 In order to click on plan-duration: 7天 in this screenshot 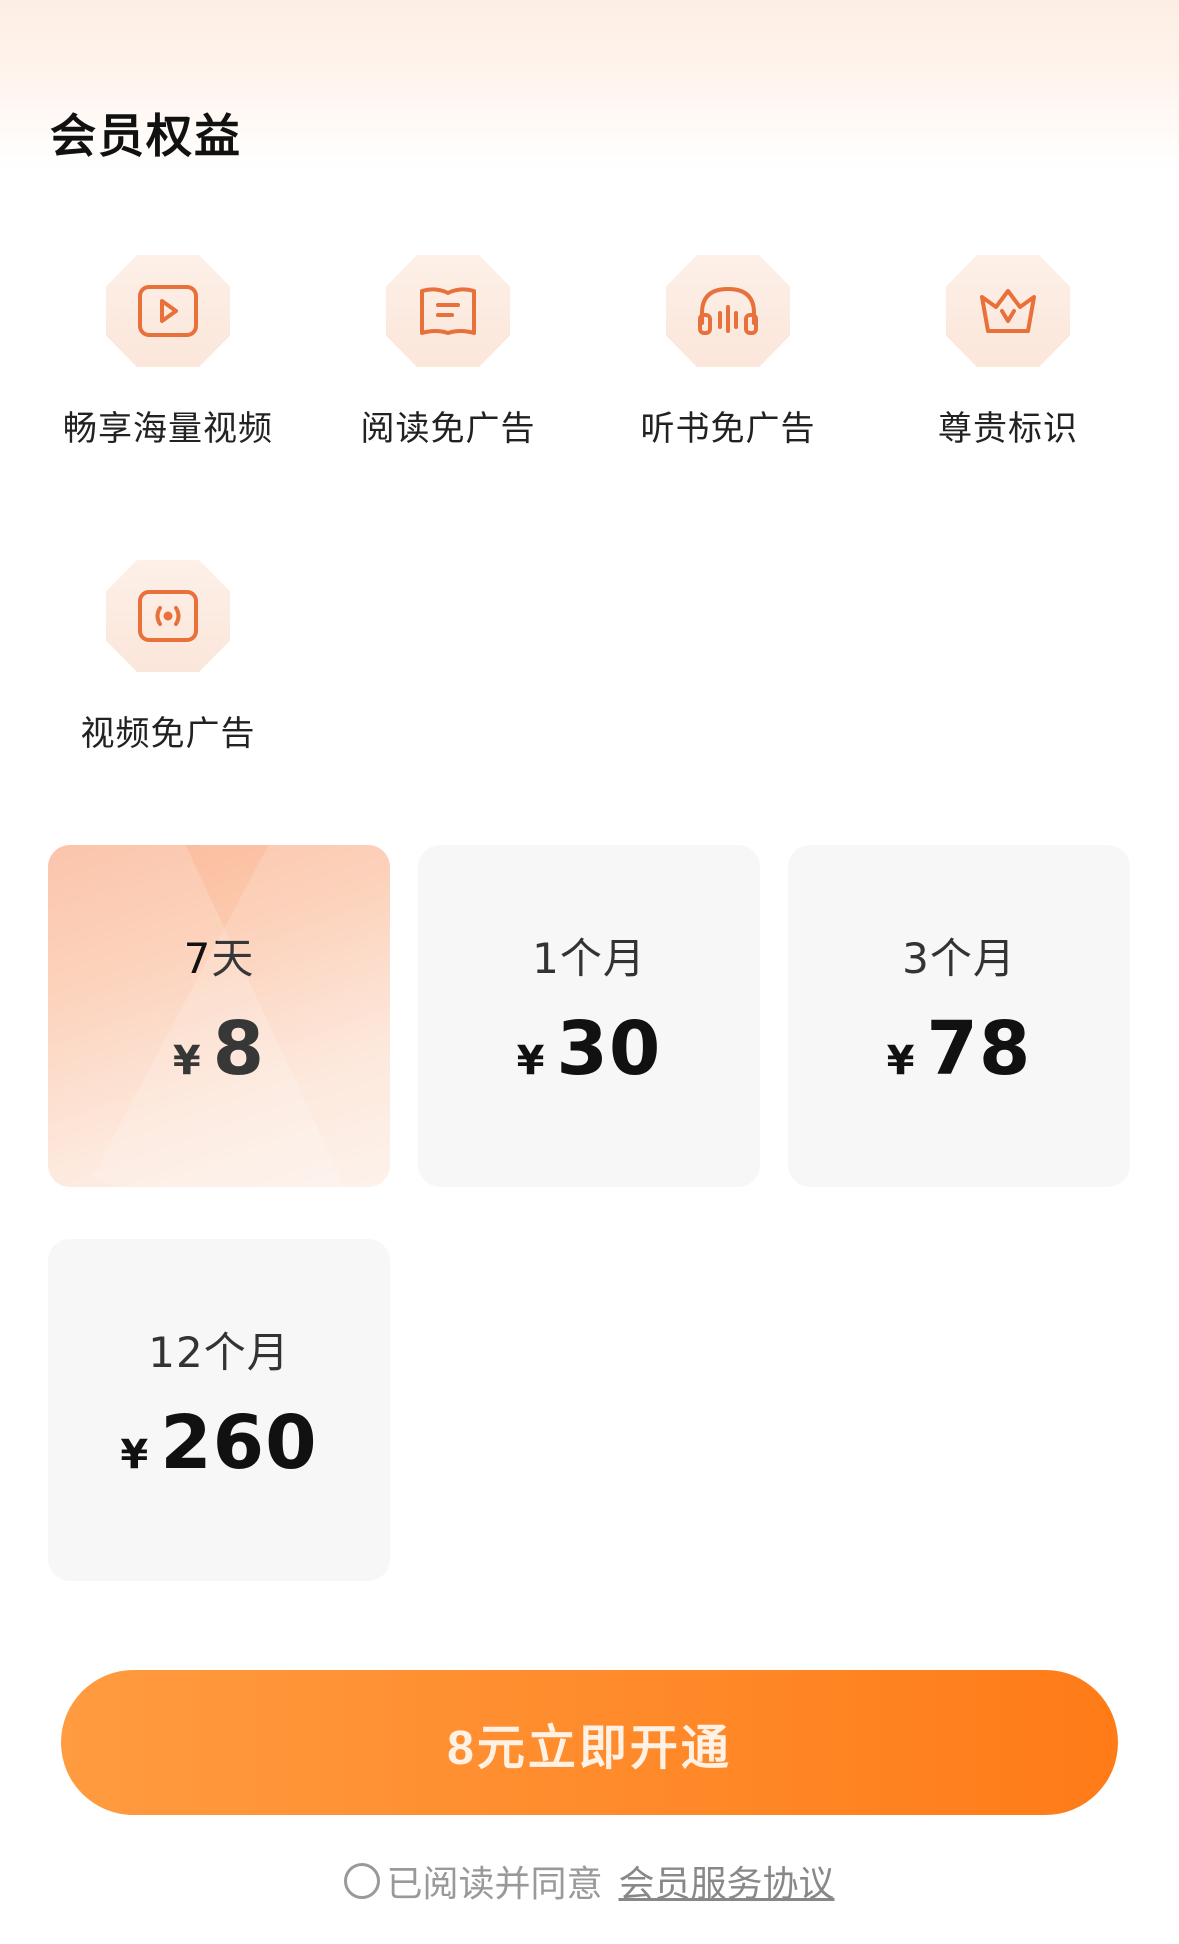, I will do `click(219, 958)`.